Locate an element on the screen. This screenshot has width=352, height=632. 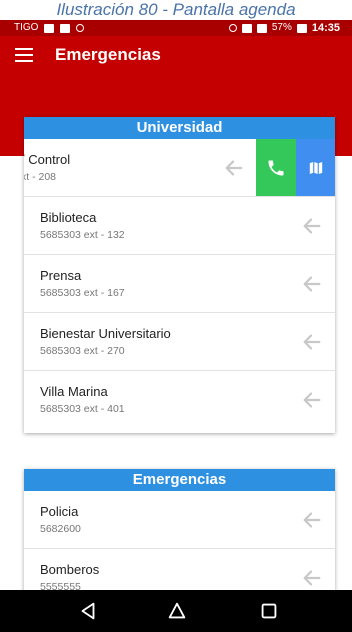
contact-name: Policia is located at coordinates (59, 511).